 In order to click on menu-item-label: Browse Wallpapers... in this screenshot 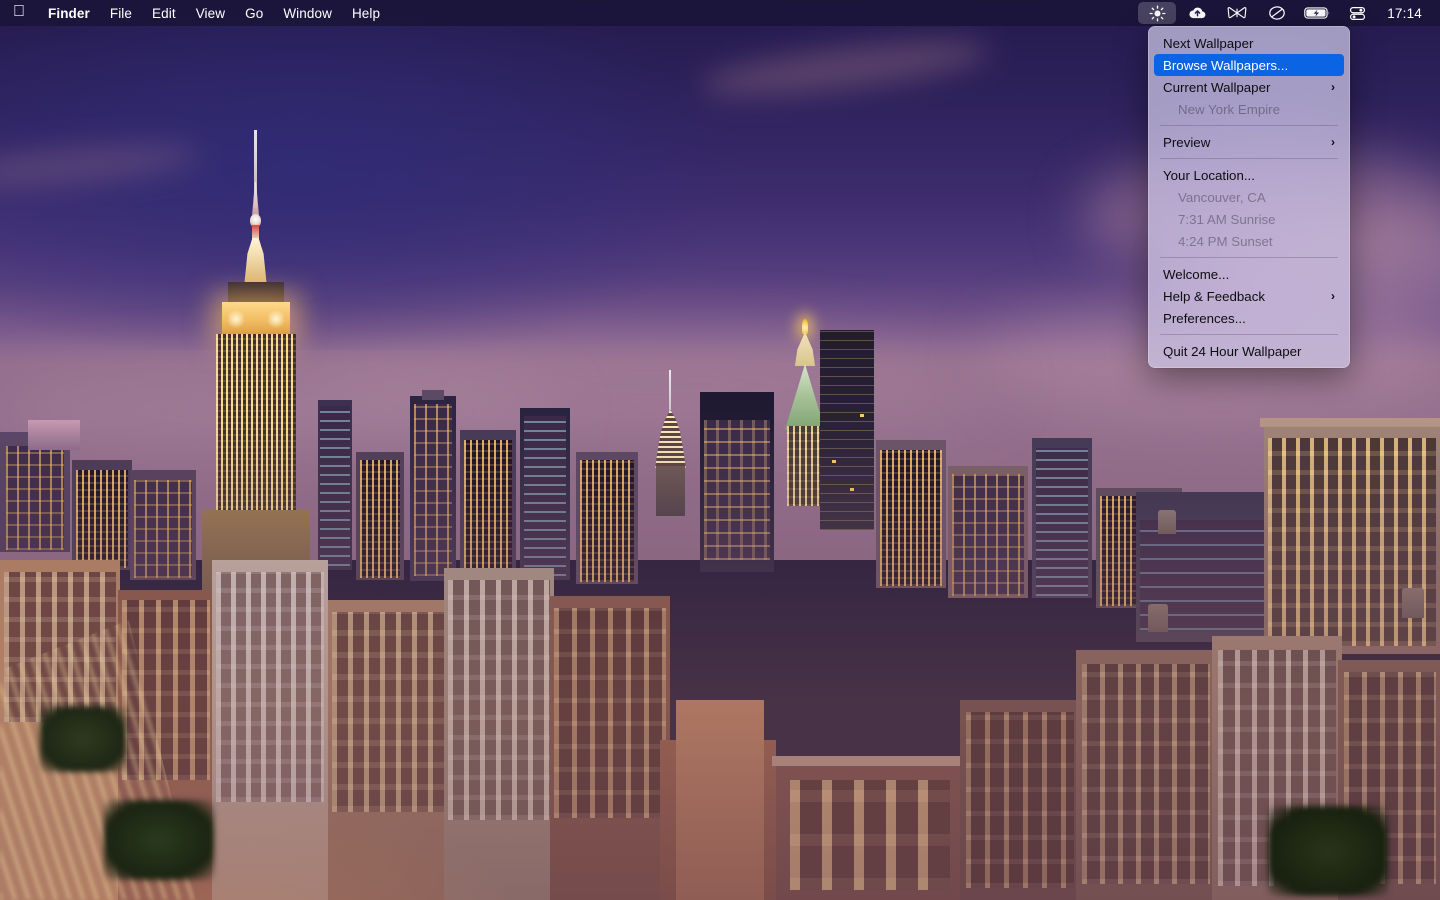, I will do `click(1226, 65)`.